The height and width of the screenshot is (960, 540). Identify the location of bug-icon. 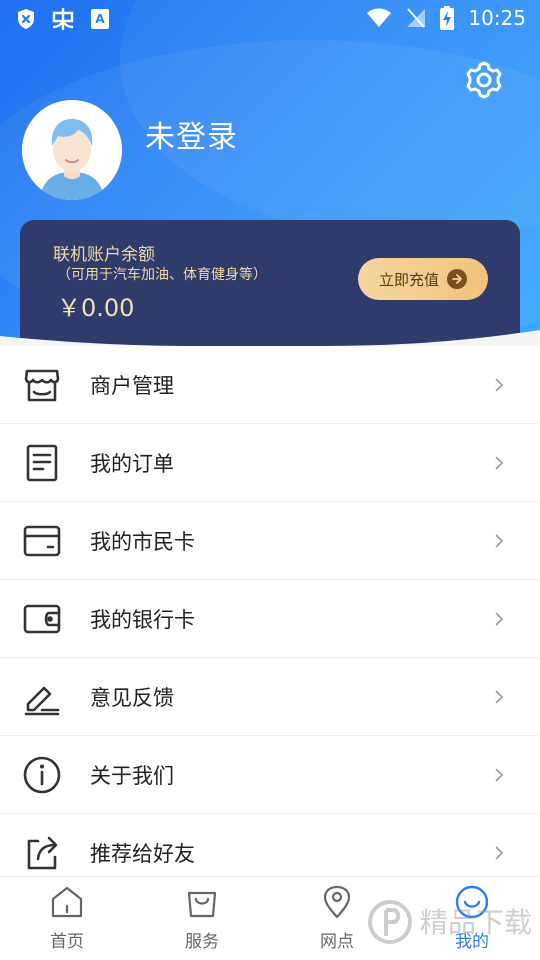
(63, 19).